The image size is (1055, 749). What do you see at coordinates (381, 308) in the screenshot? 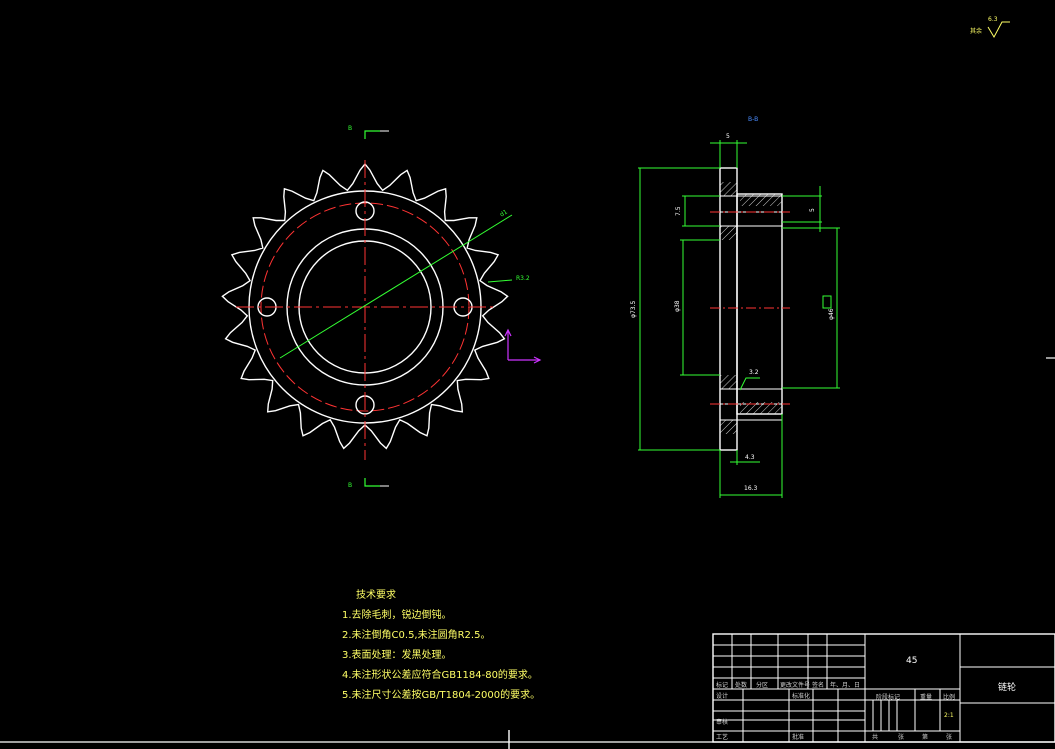
I see `sprocket-front-view` at bounding box center [381, 308].